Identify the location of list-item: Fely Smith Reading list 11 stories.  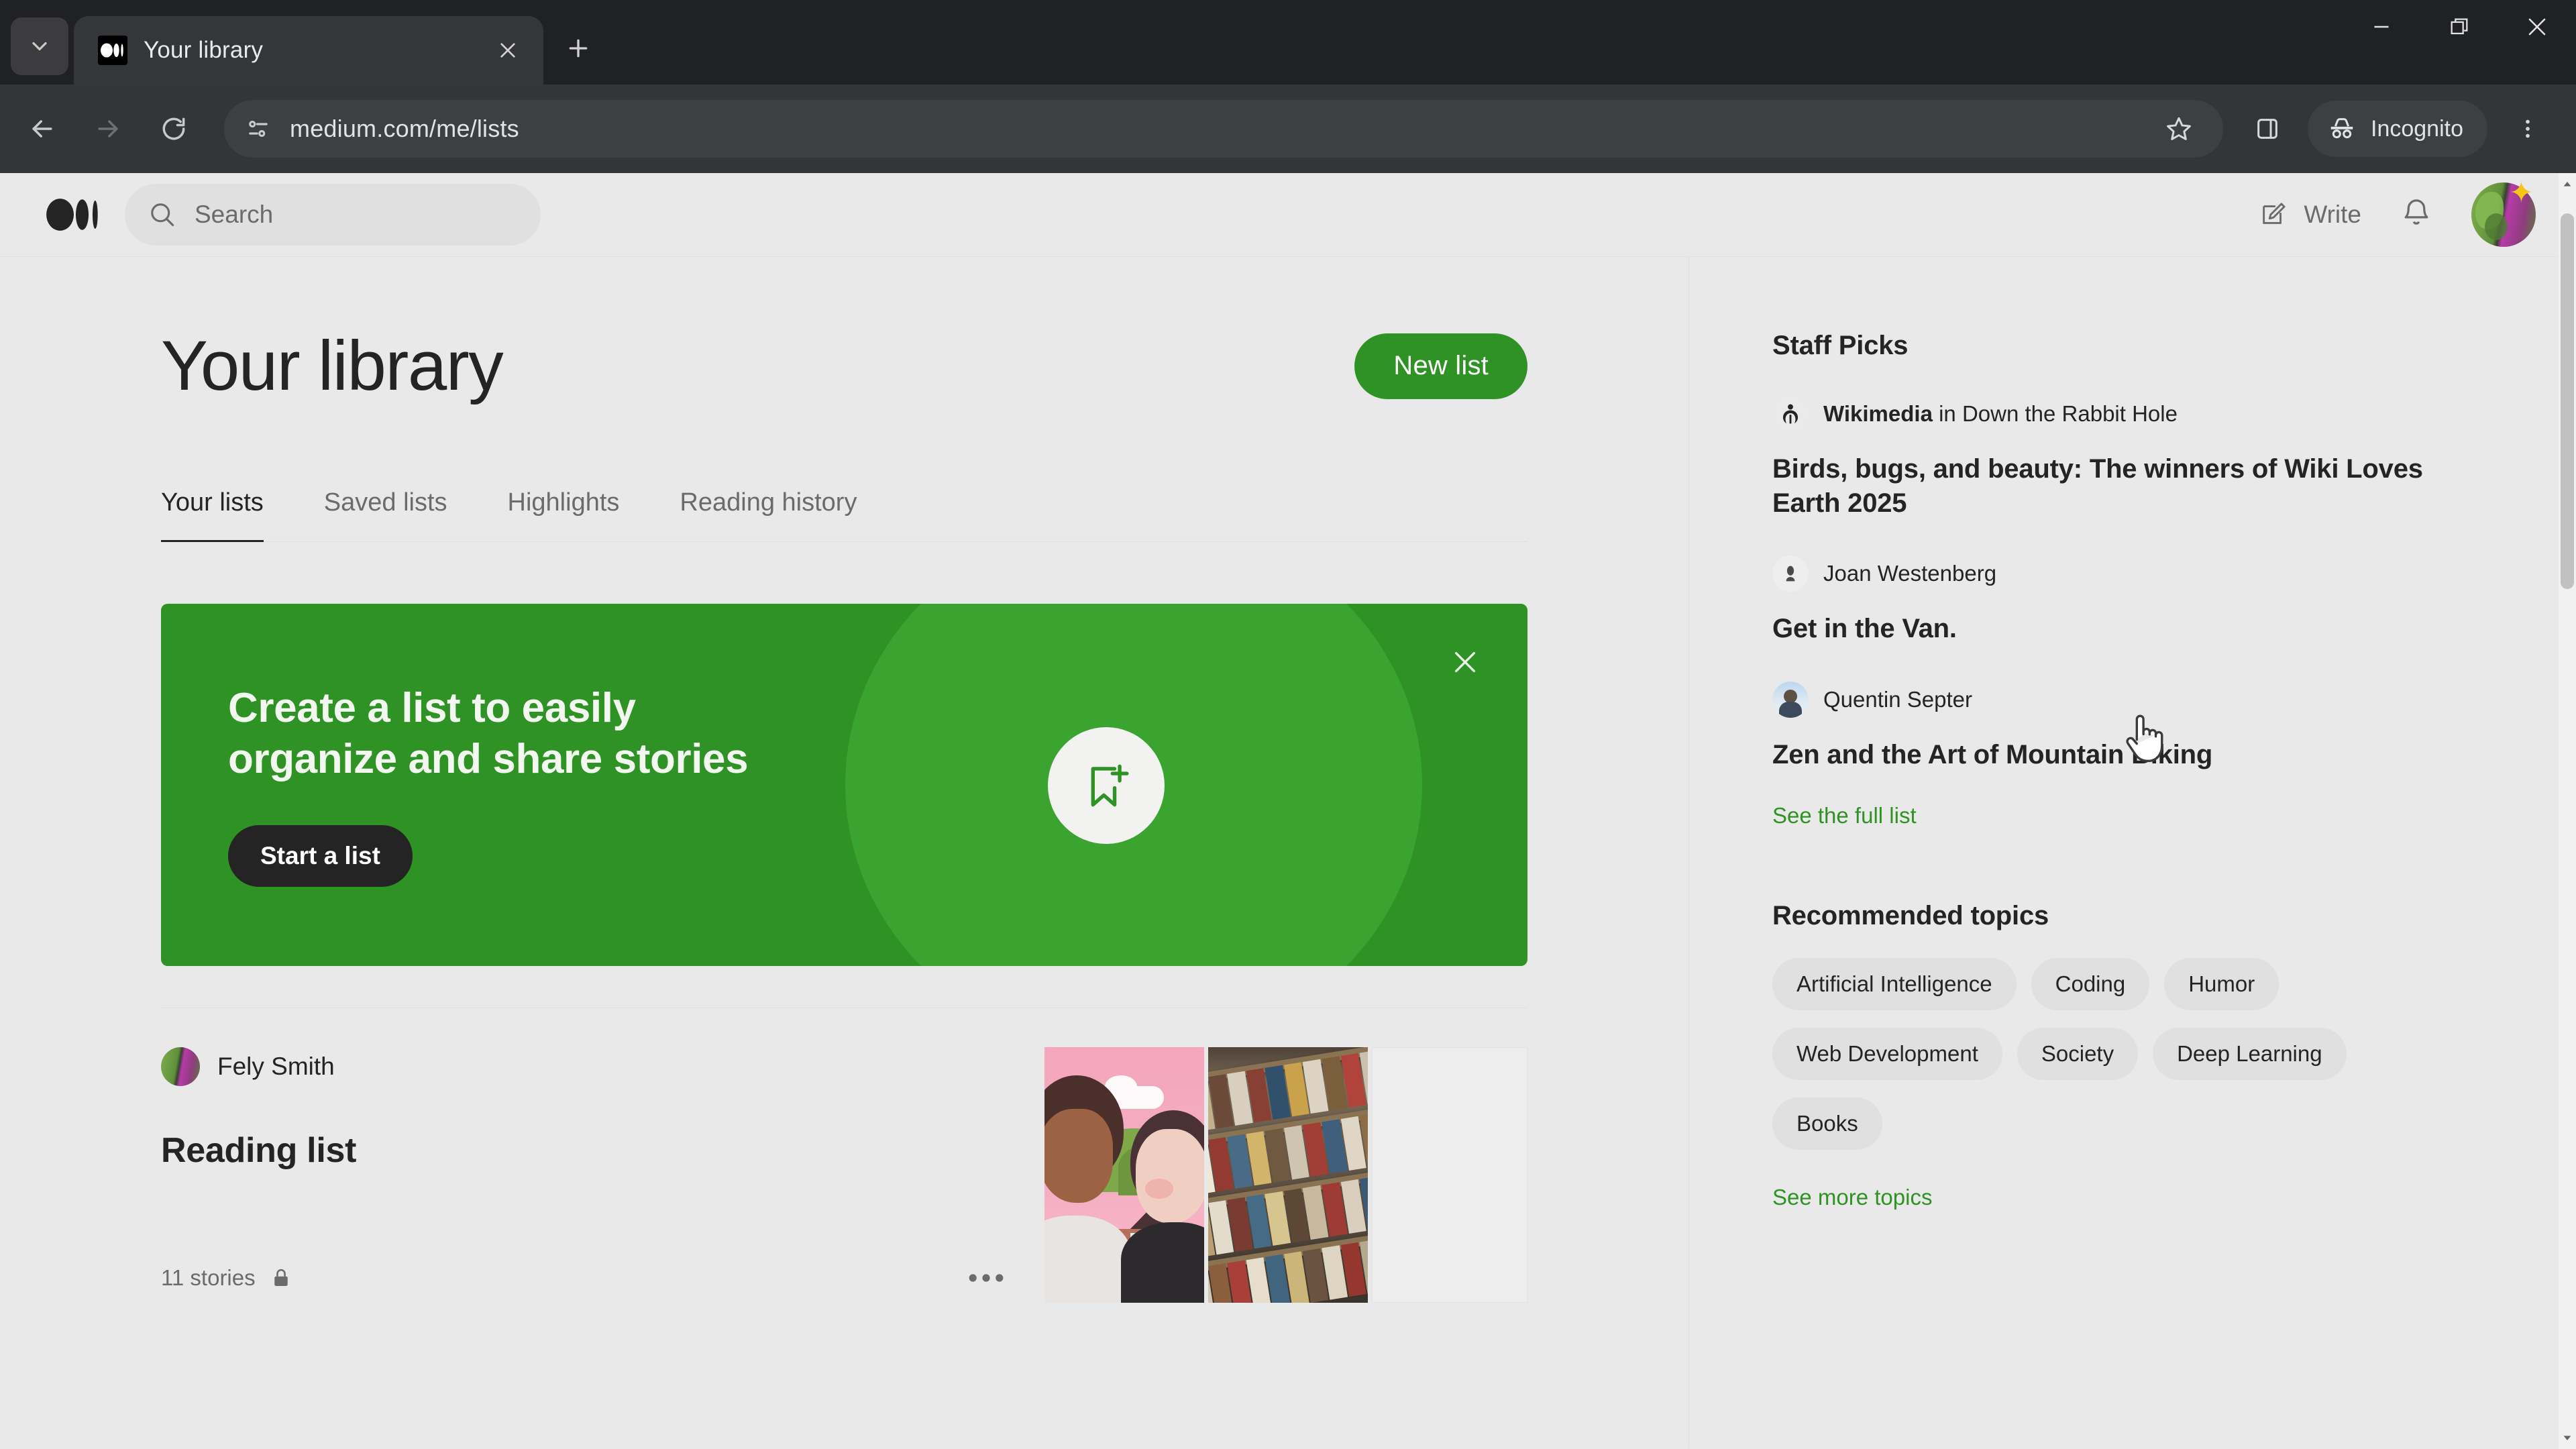
(844, 1155).